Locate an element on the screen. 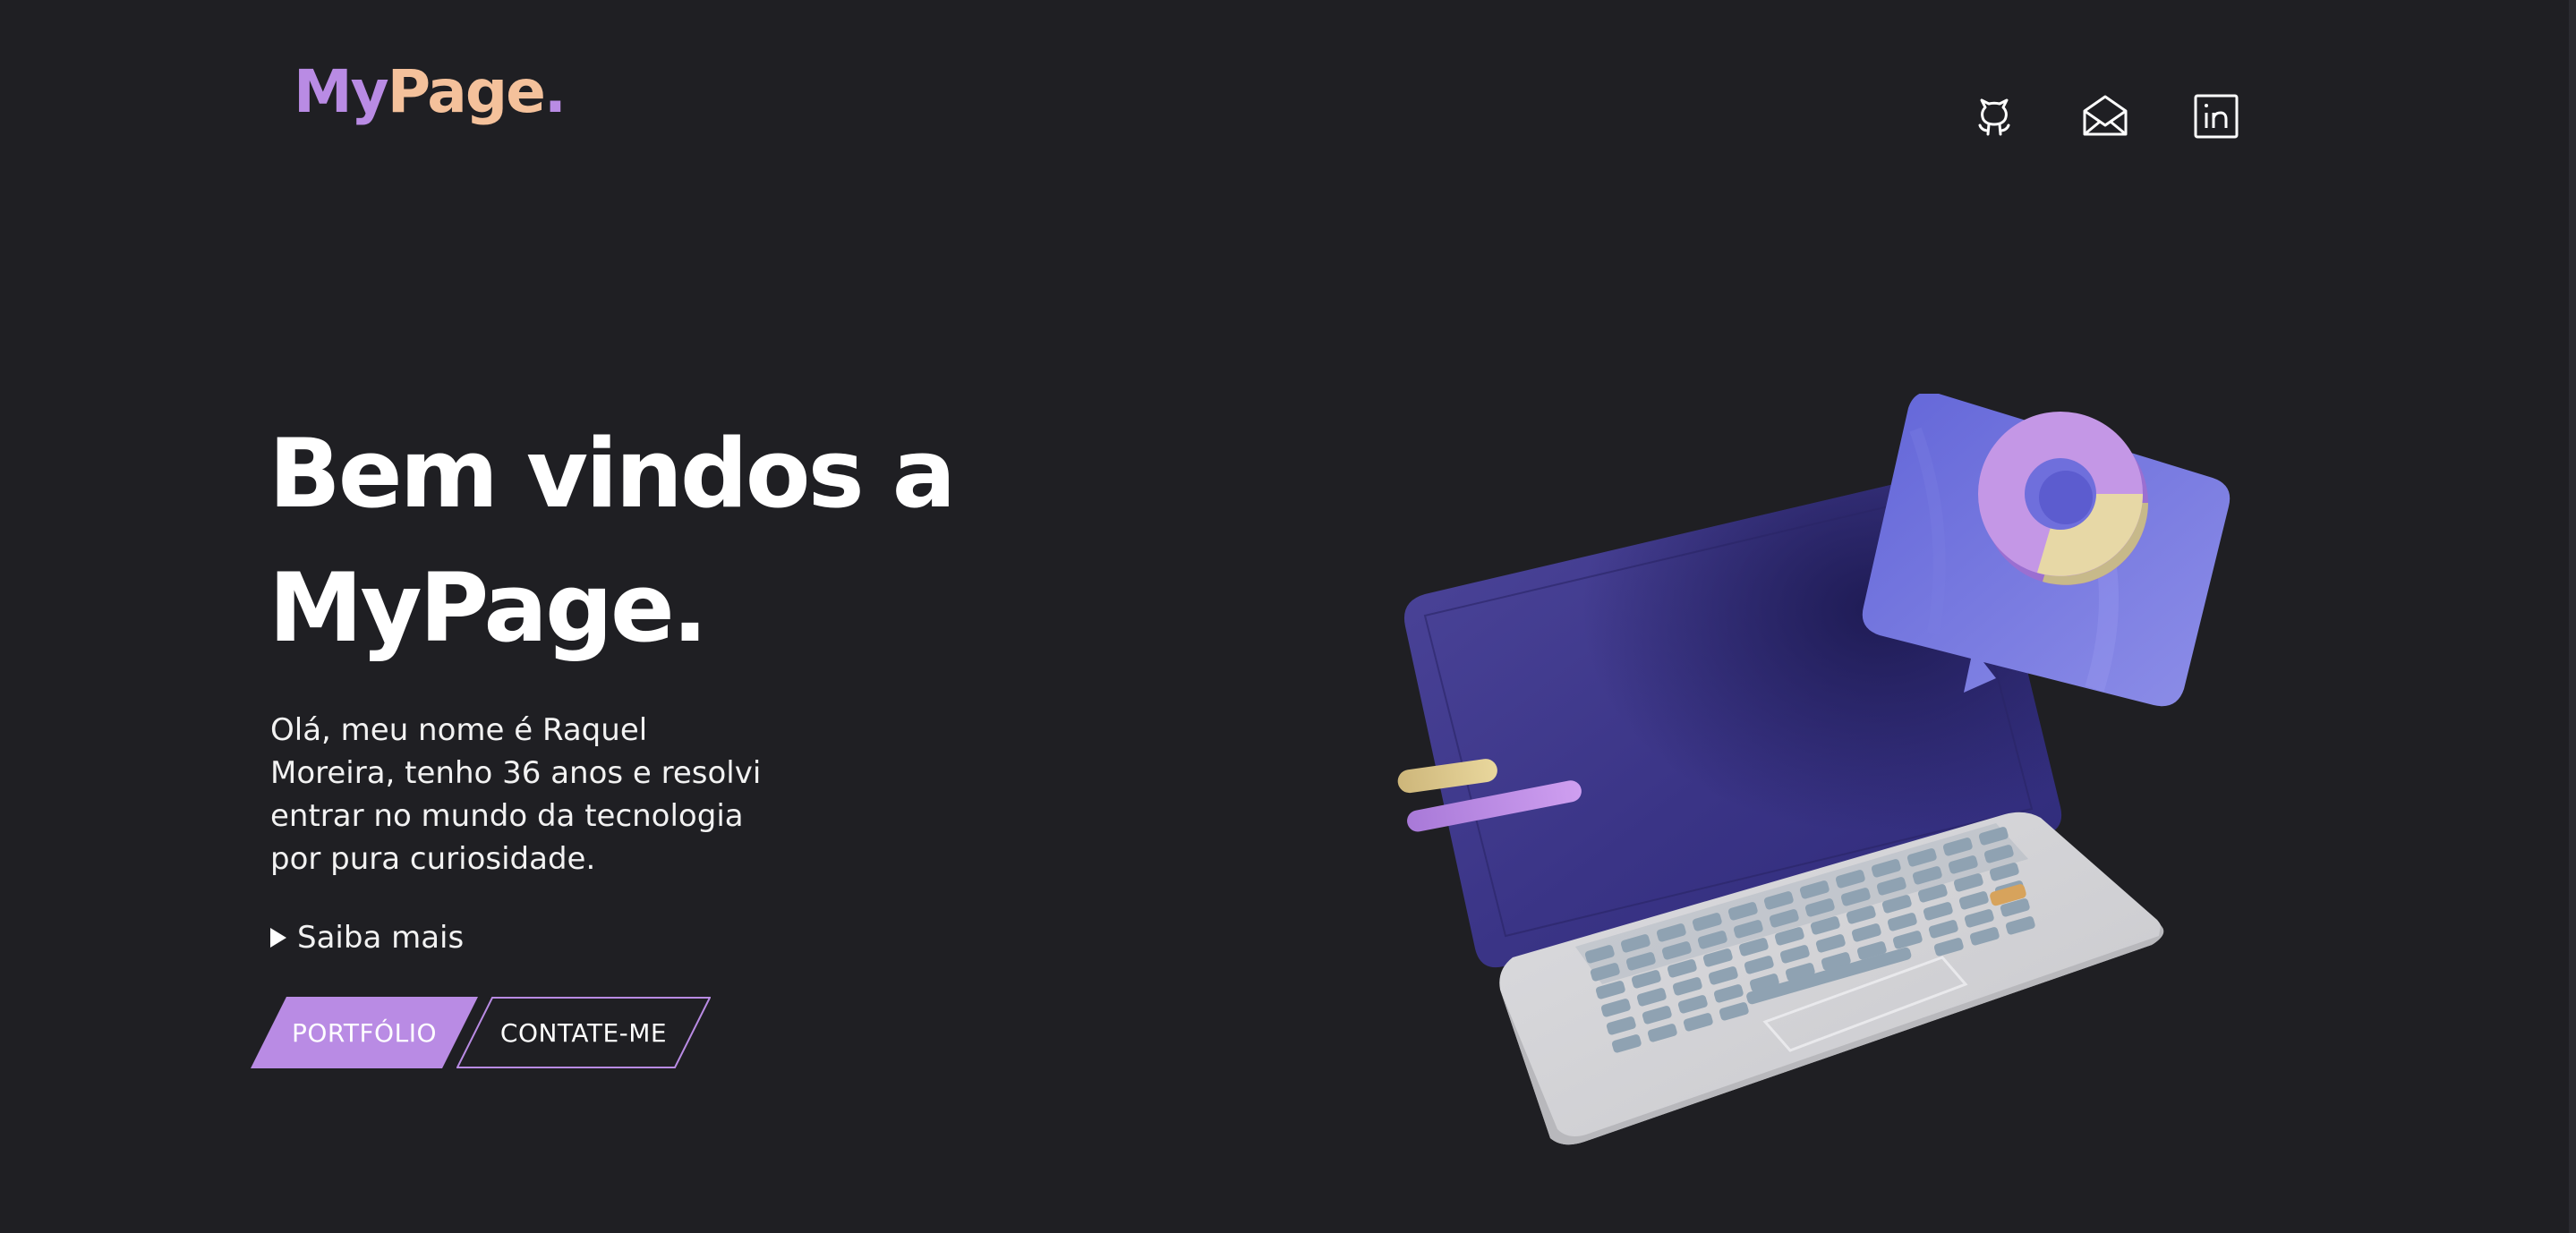  saiba-mais-label: Saiba mais is located at coordinates (381, 938).